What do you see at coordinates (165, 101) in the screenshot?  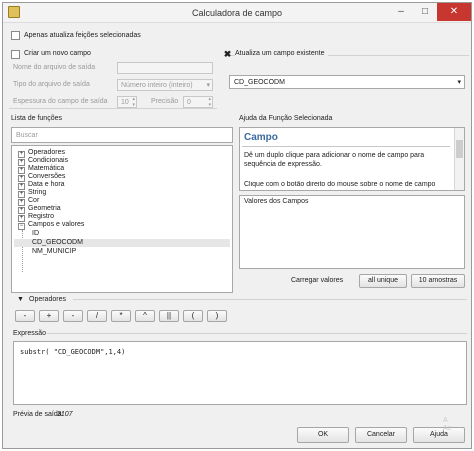 I see `precision-label: Precisão` at bounding box center [165, 101].